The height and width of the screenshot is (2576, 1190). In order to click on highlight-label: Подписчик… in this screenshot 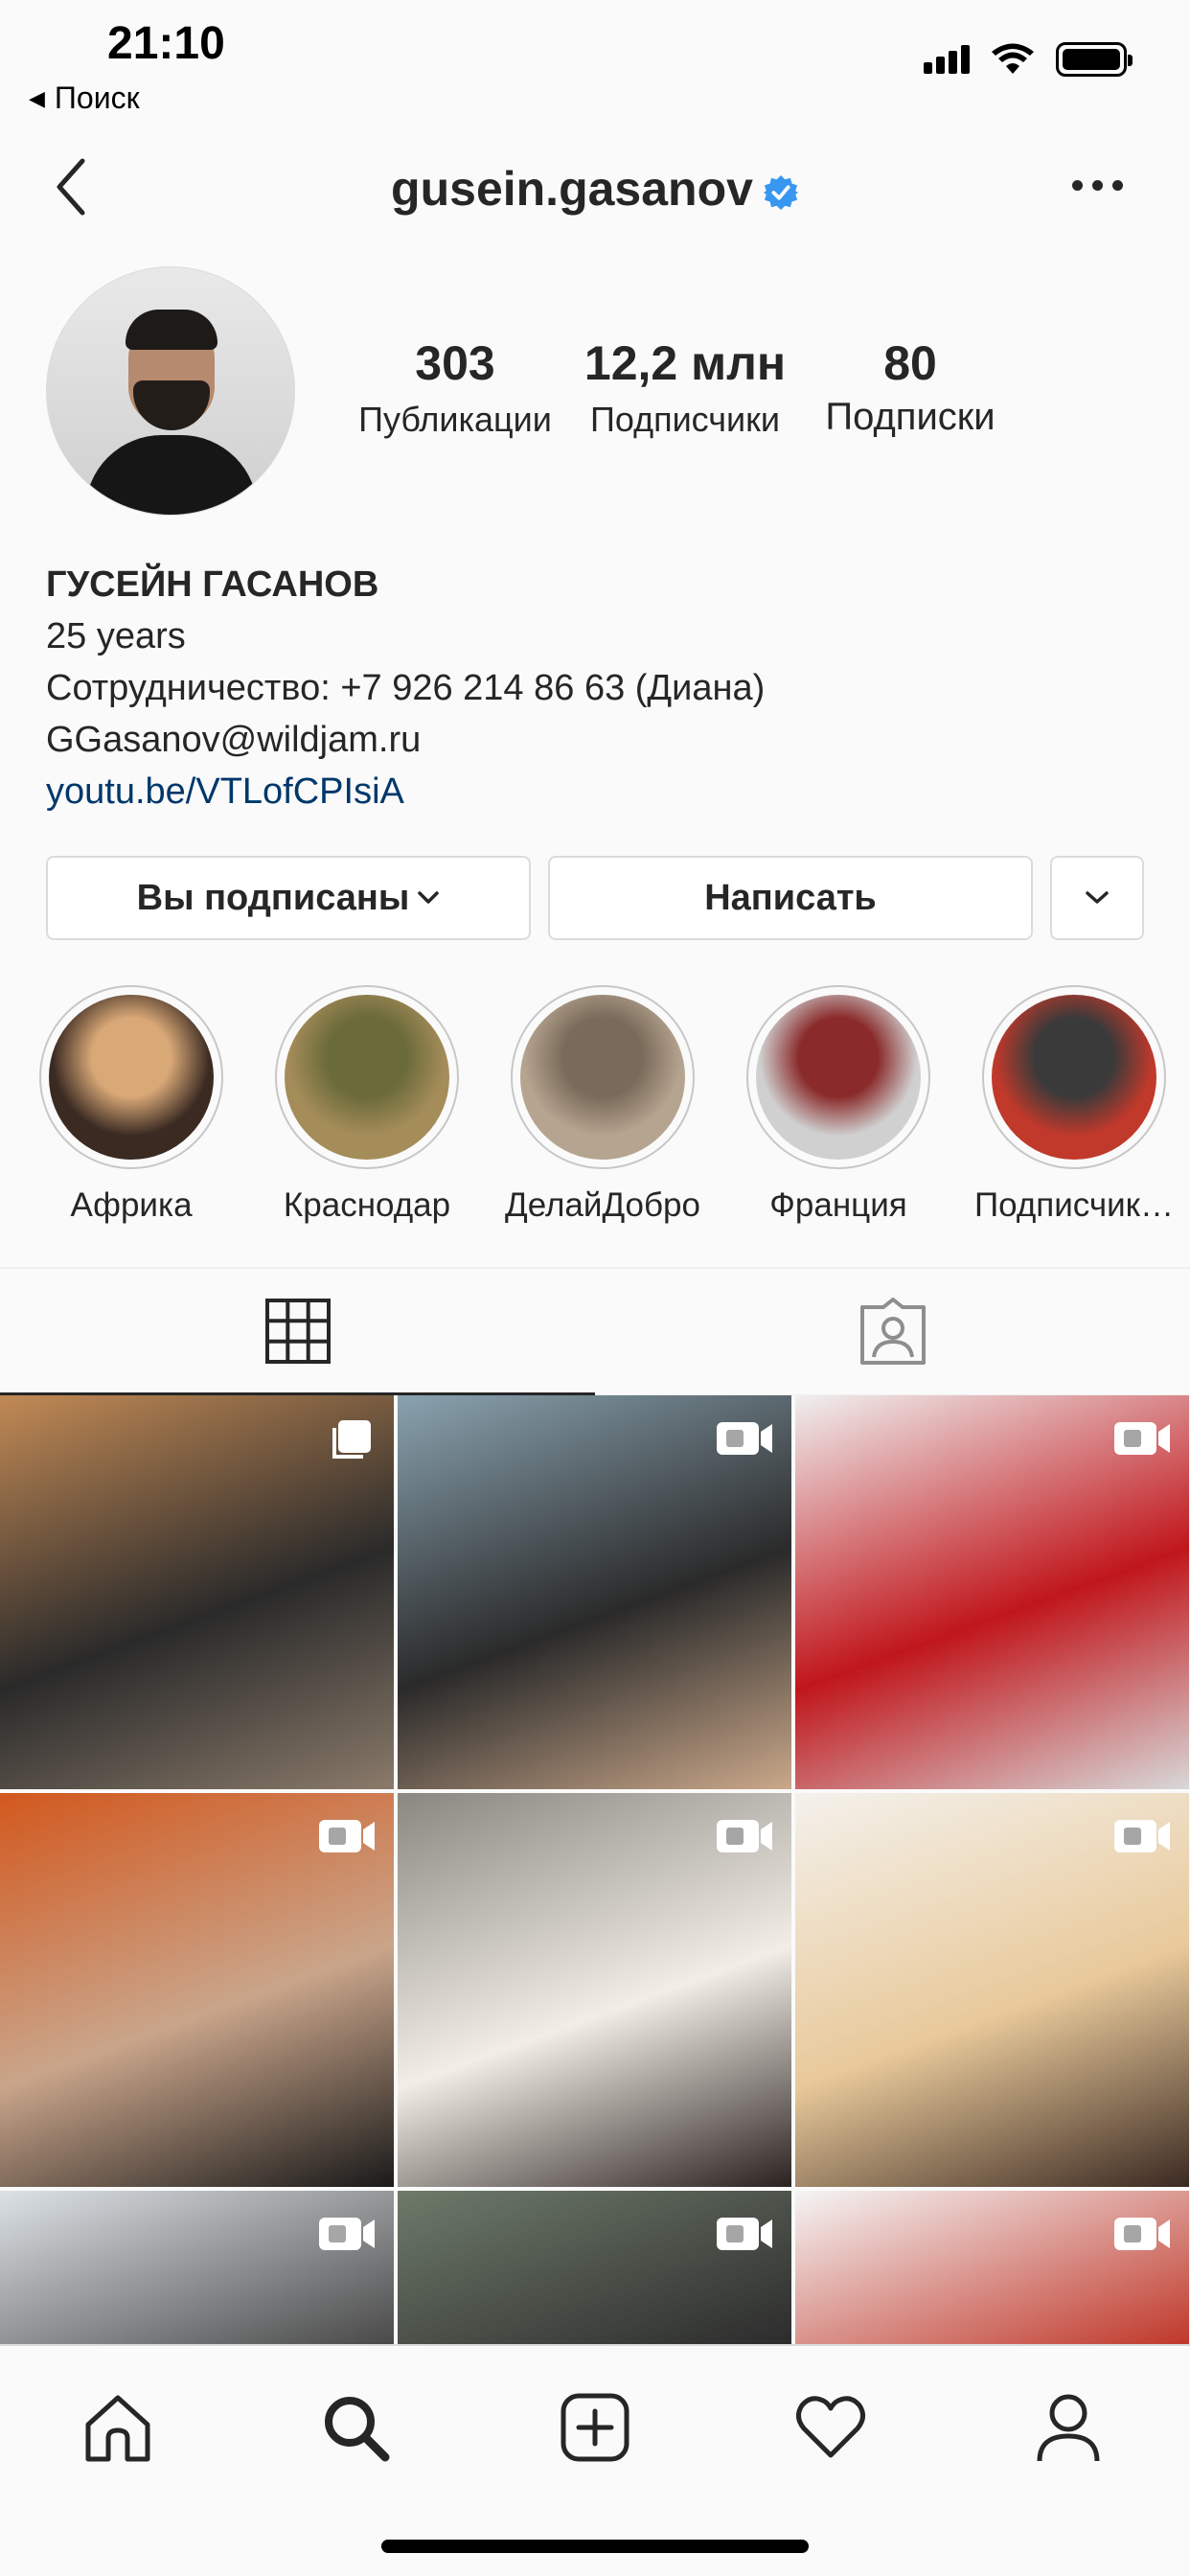, I will do `click(1074, 1205)`.